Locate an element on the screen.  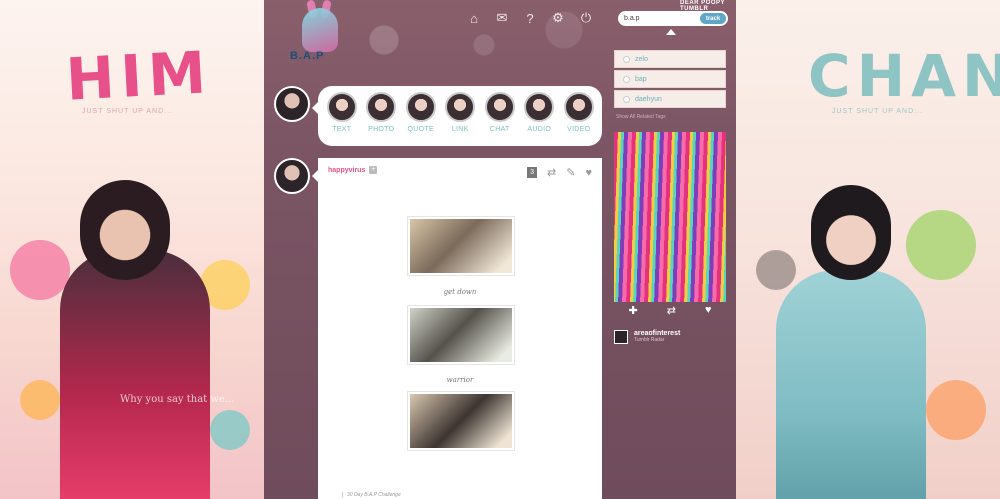
post-type-video: VIDEO is located at coordinates (579, 119).